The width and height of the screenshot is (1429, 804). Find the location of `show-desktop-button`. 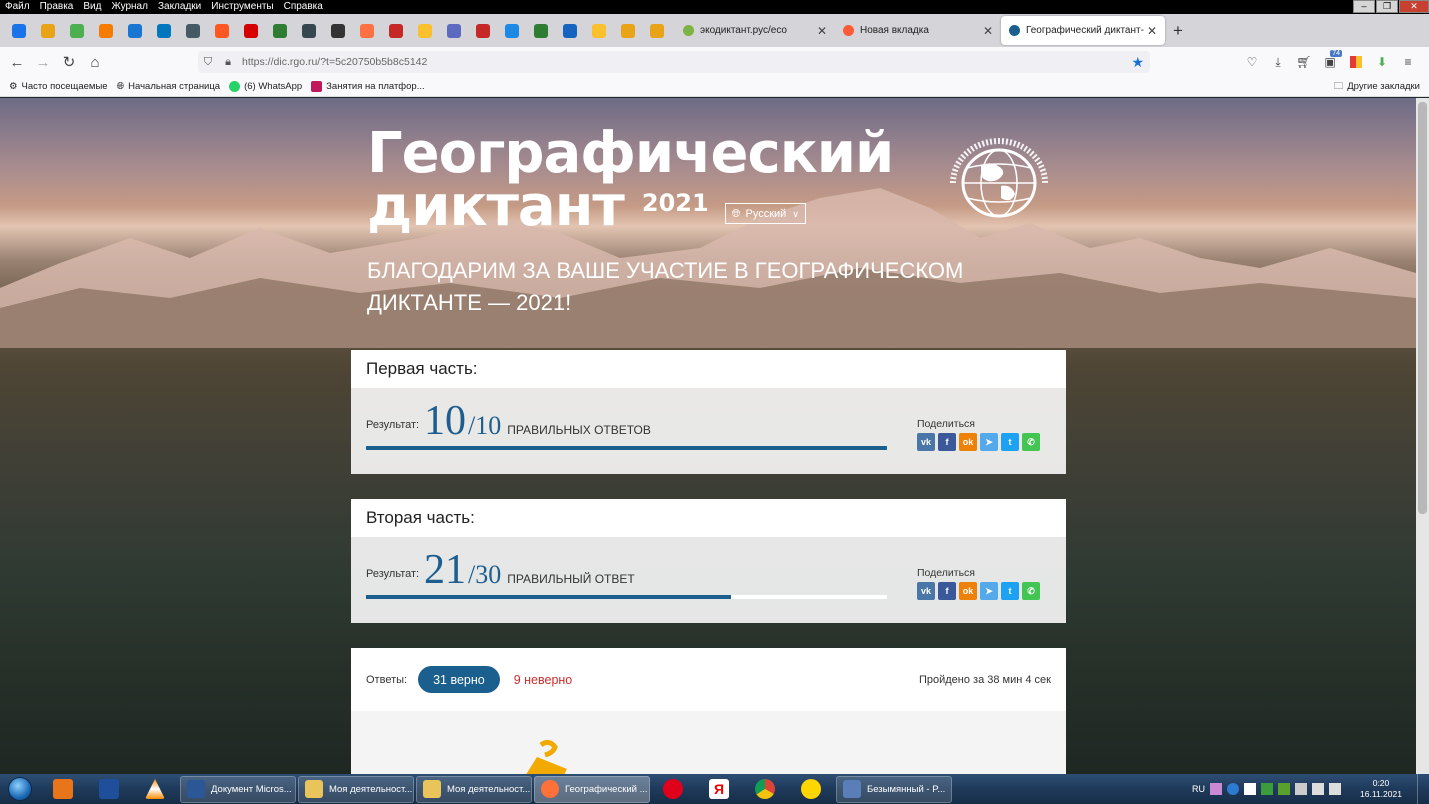

show-desktop-button is located at coordinates (1423, 789).